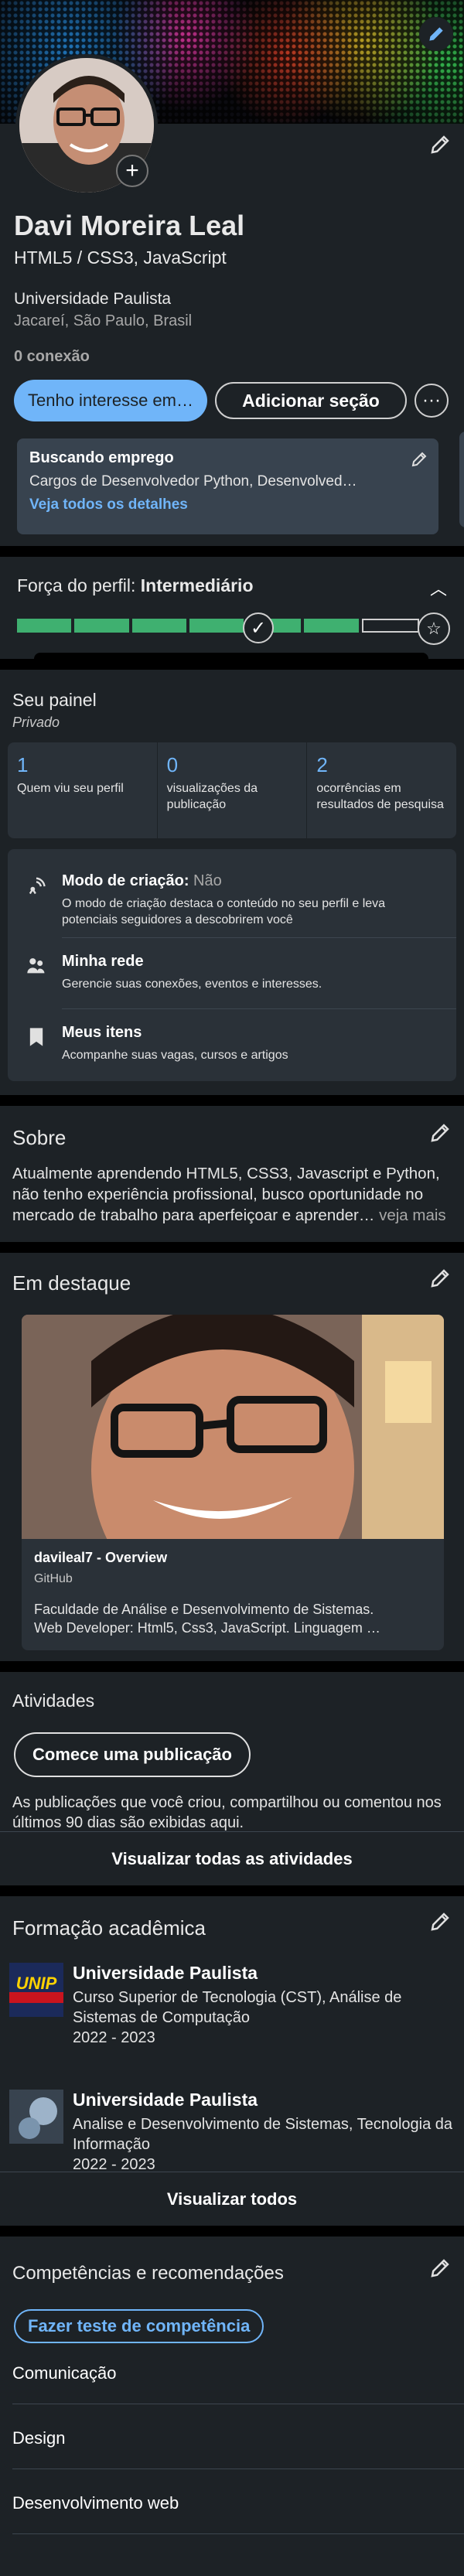 This screenshot has height=2576, width=464. What do you see at coordinates (36, 2117) in the screenshot?
I see `school-placeholder-logo` at bounding box center [36, 2117].